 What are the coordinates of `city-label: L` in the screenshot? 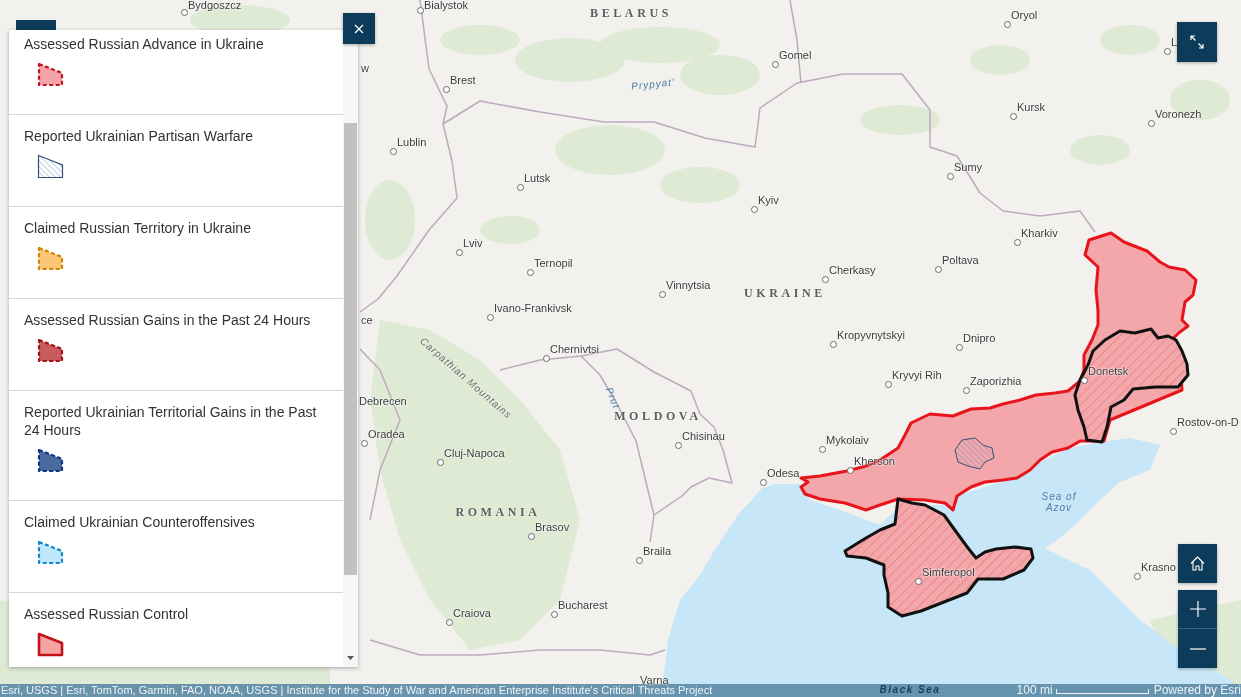 It's located at (1174, 42).